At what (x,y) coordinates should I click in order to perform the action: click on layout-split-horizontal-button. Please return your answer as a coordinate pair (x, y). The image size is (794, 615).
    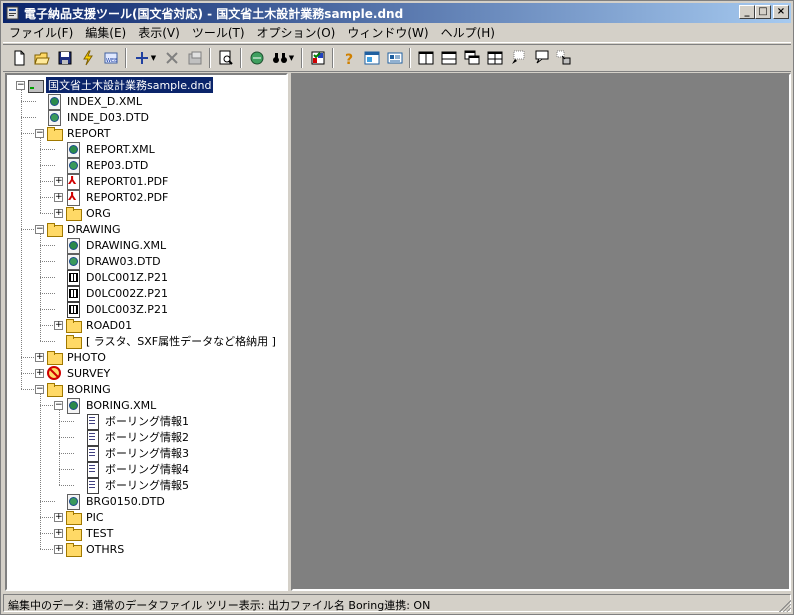
    Looking at the image, I should click on (448, 58).